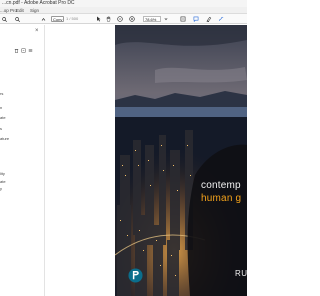 The width and height of the screenshot is (320, 296). What do you see at coordinates (123, 19) in the screenshot?
I see `toolbar: Conv 1 / 500 78.6%` at bounding box center [123, 19].